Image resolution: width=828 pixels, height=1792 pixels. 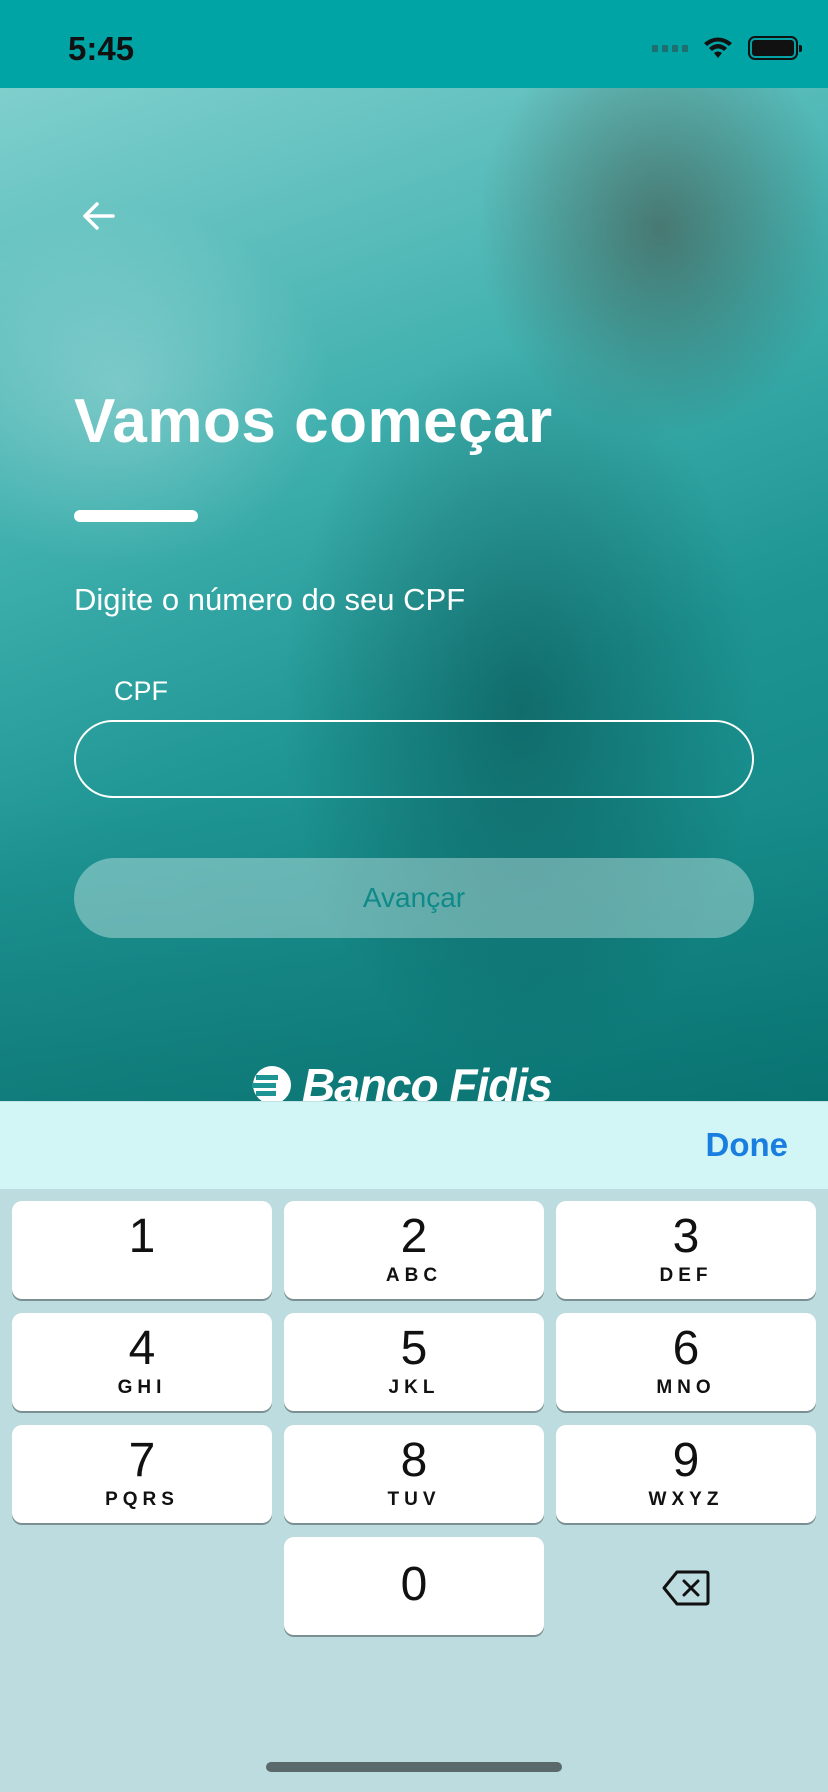 What do you see at coordinates (271, 1083) in the screenshot?
I see `logo-mark-icon` at bounding box center [271, 1083].